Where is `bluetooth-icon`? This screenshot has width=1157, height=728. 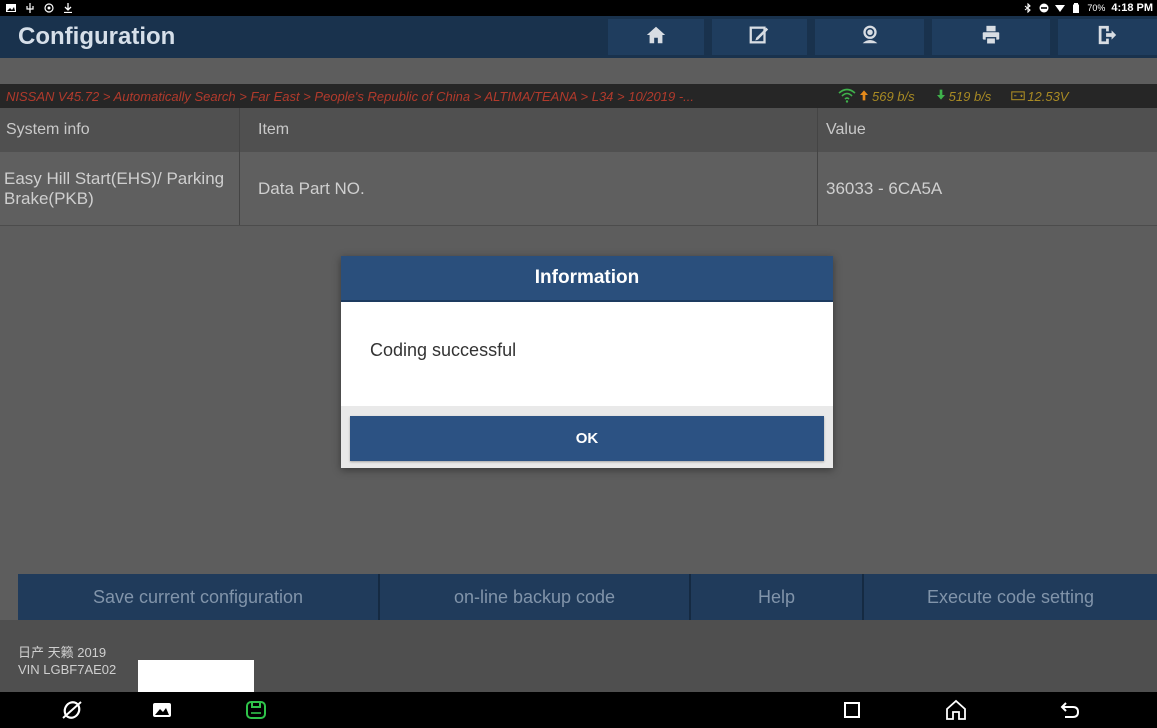
bluetooth-icon is located at coordinates (1028, 8).